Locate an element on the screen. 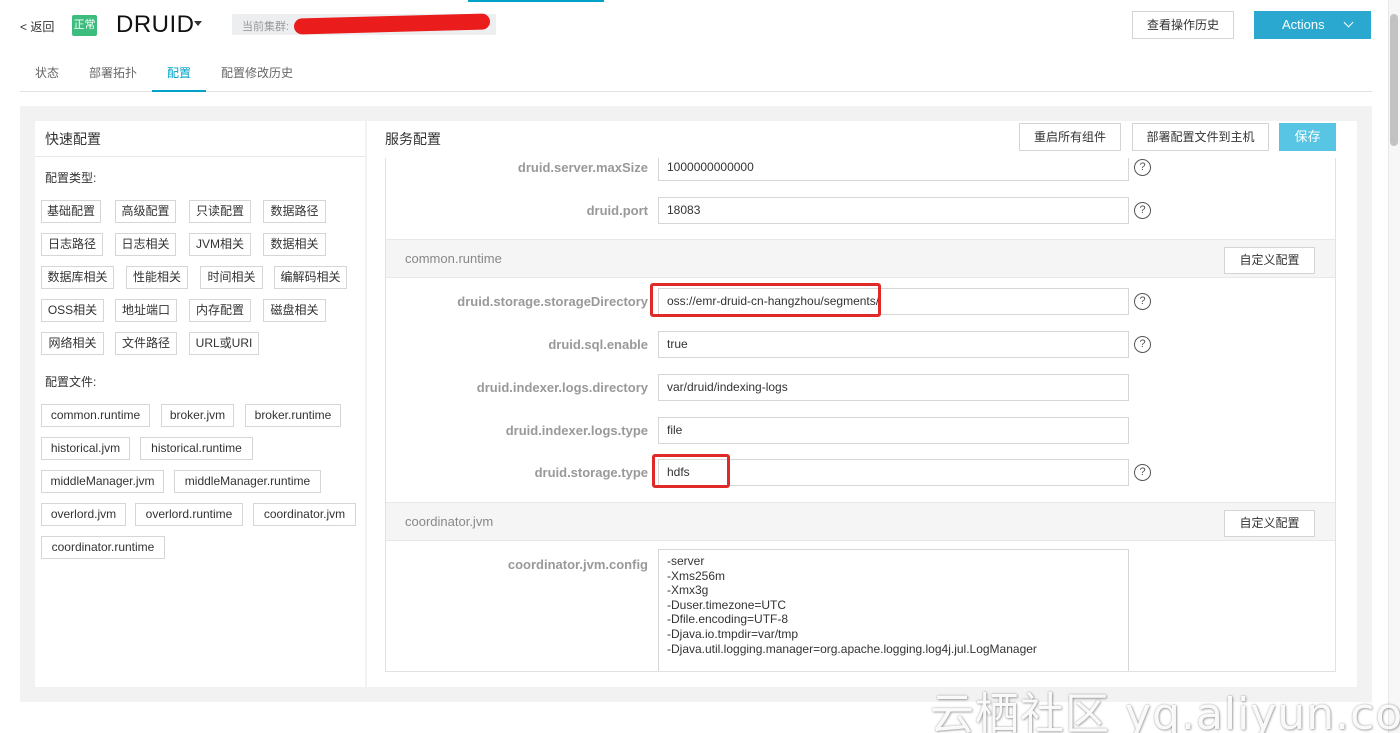  type-chip: 高级配置 is located at coordinates (145, 211).